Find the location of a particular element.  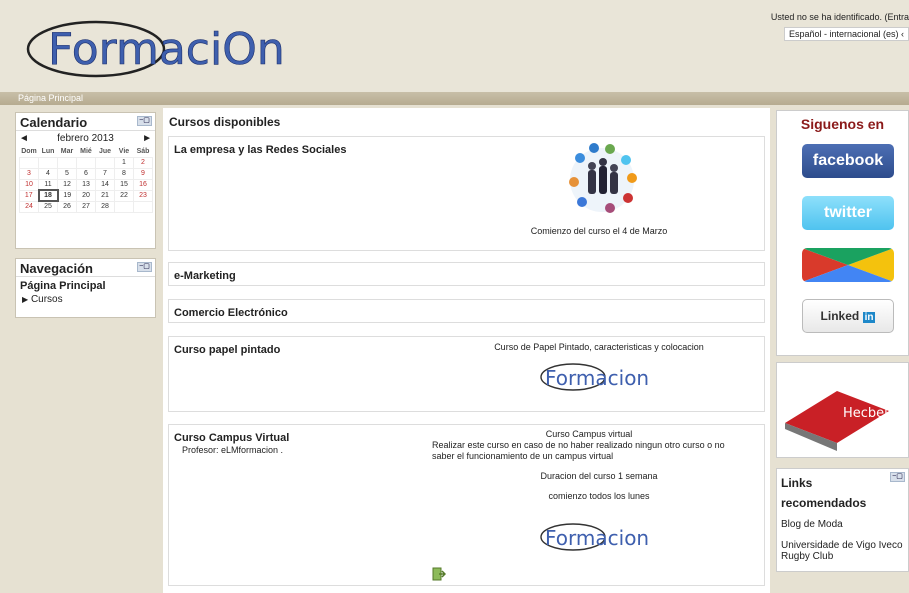

weekday-header: Mar is located at coordinates (67, 151).